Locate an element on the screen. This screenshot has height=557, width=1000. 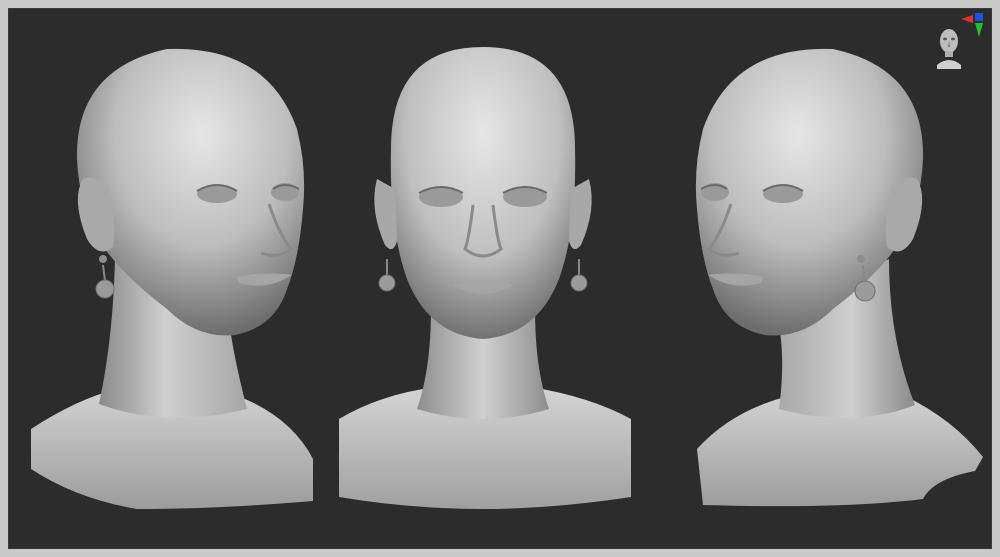
navigator-widget is located at coordinates (959, 46).